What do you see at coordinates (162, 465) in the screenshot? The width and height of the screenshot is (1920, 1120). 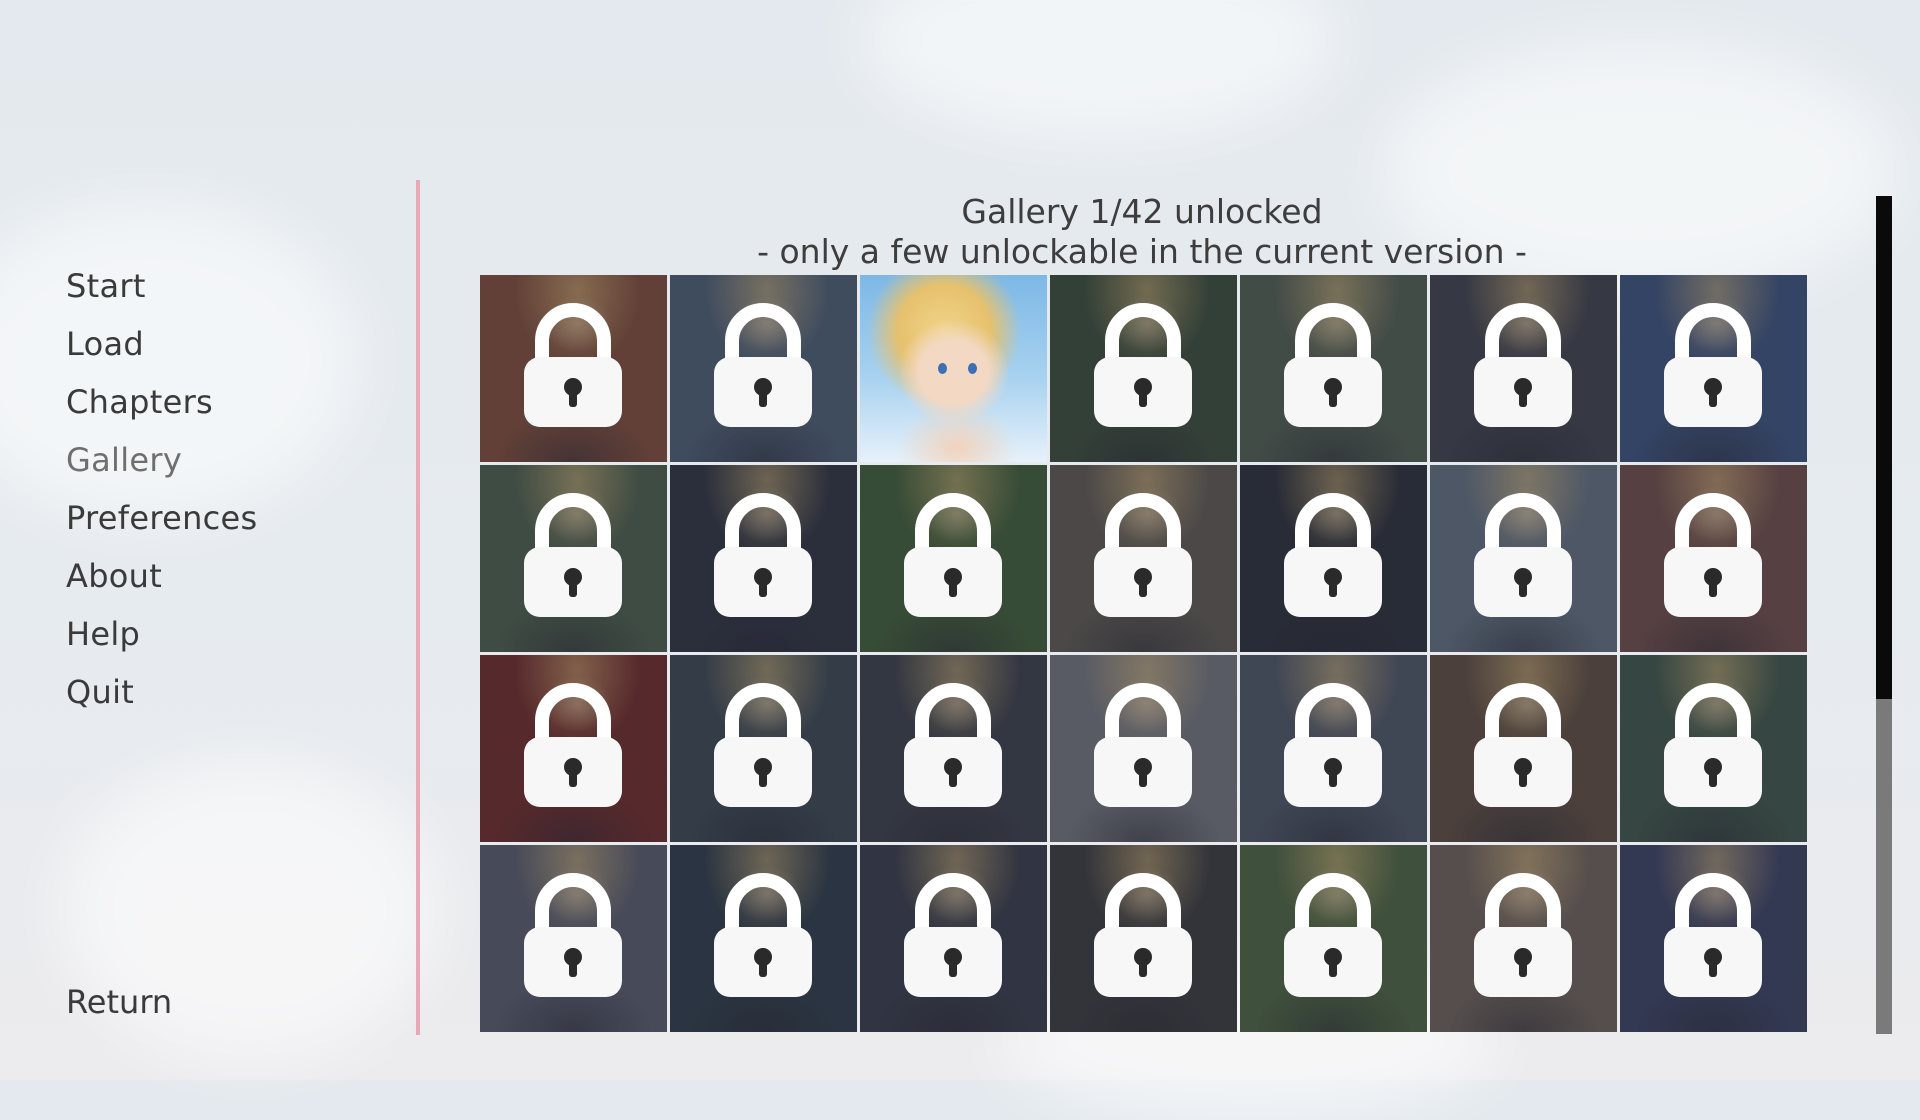 I see `menu-item-gallery: Gallery` at bounding box center [162, 465].